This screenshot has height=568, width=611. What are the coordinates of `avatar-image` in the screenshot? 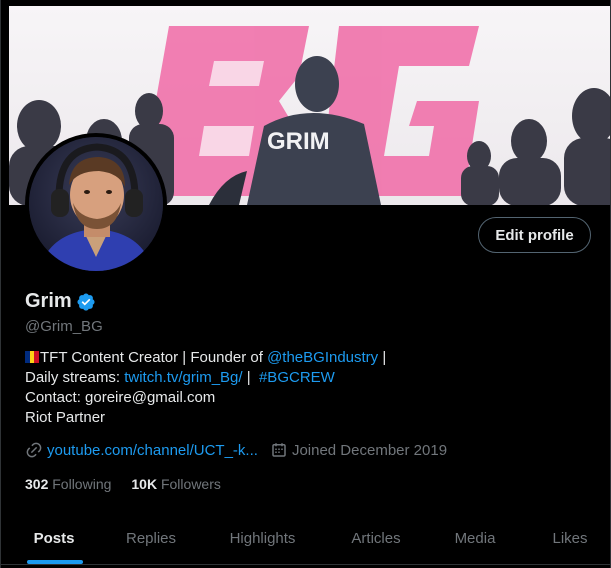 It's located at (96, 204).